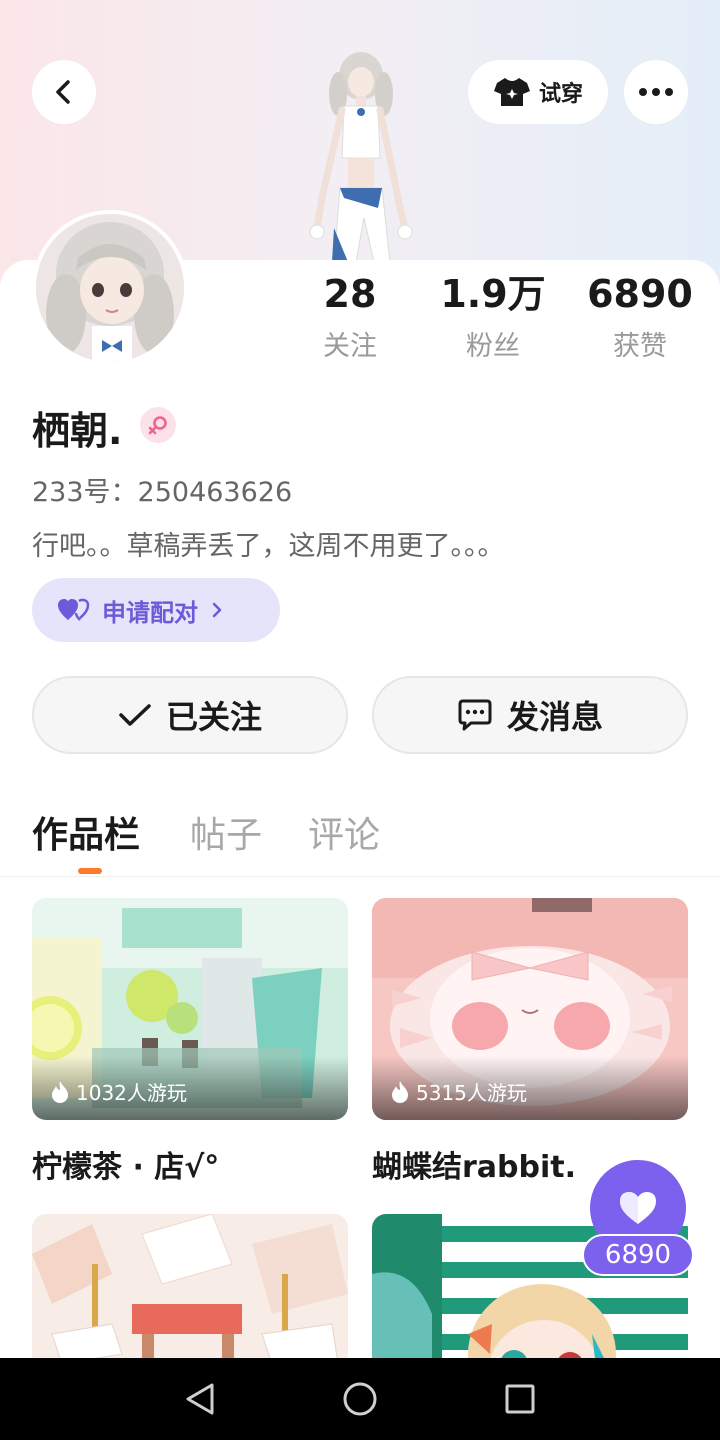 The height and width of the screenshot is (1440, 720). Describe the element at coordinates (493, 346) in the screenshot. I see `followers-label: 粉丝` at that location.